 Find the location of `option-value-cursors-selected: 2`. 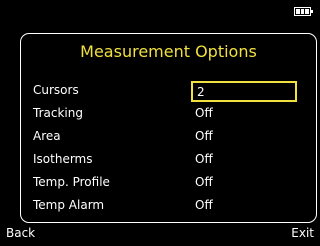

option-value-cursors-selected: 2 is located at coordinates (244, 91).